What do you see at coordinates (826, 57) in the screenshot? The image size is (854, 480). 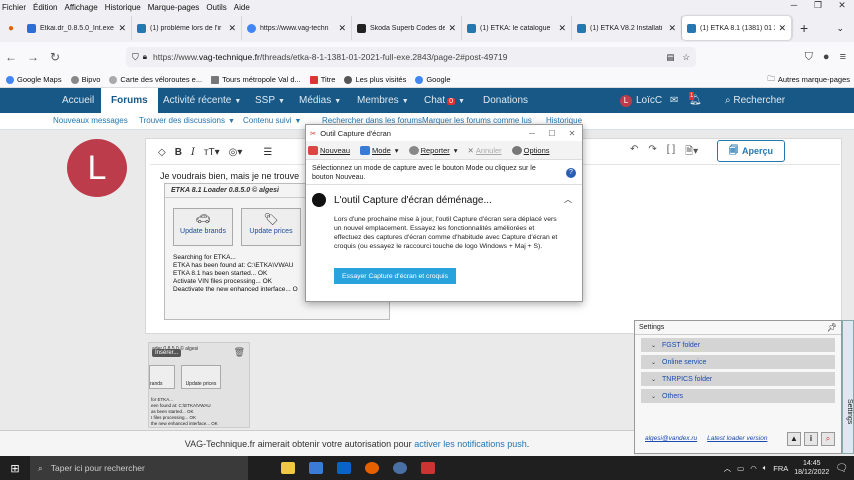 I see `extension-icon: ●` at bounding box center [826, 57].